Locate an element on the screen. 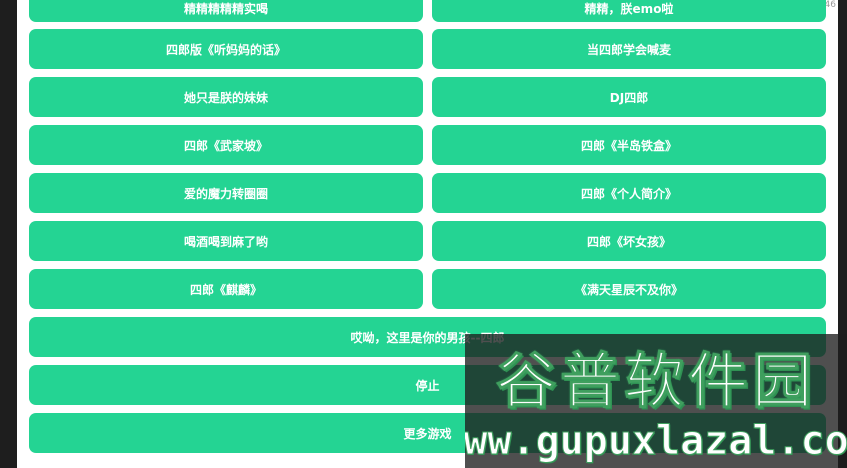 The image size is (847, 468). button-label: 她只是朕的妹妹 is located at coordinates (225, 97).